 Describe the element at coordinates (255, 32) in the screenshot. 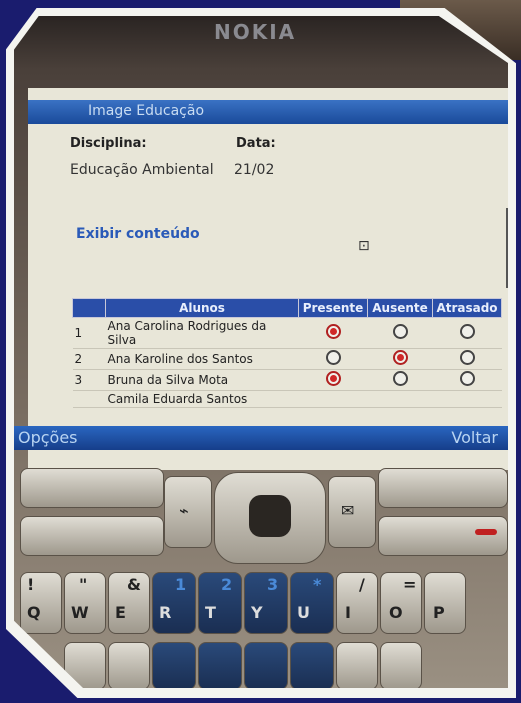

I see `brand-logo: NOKIA` at that location.